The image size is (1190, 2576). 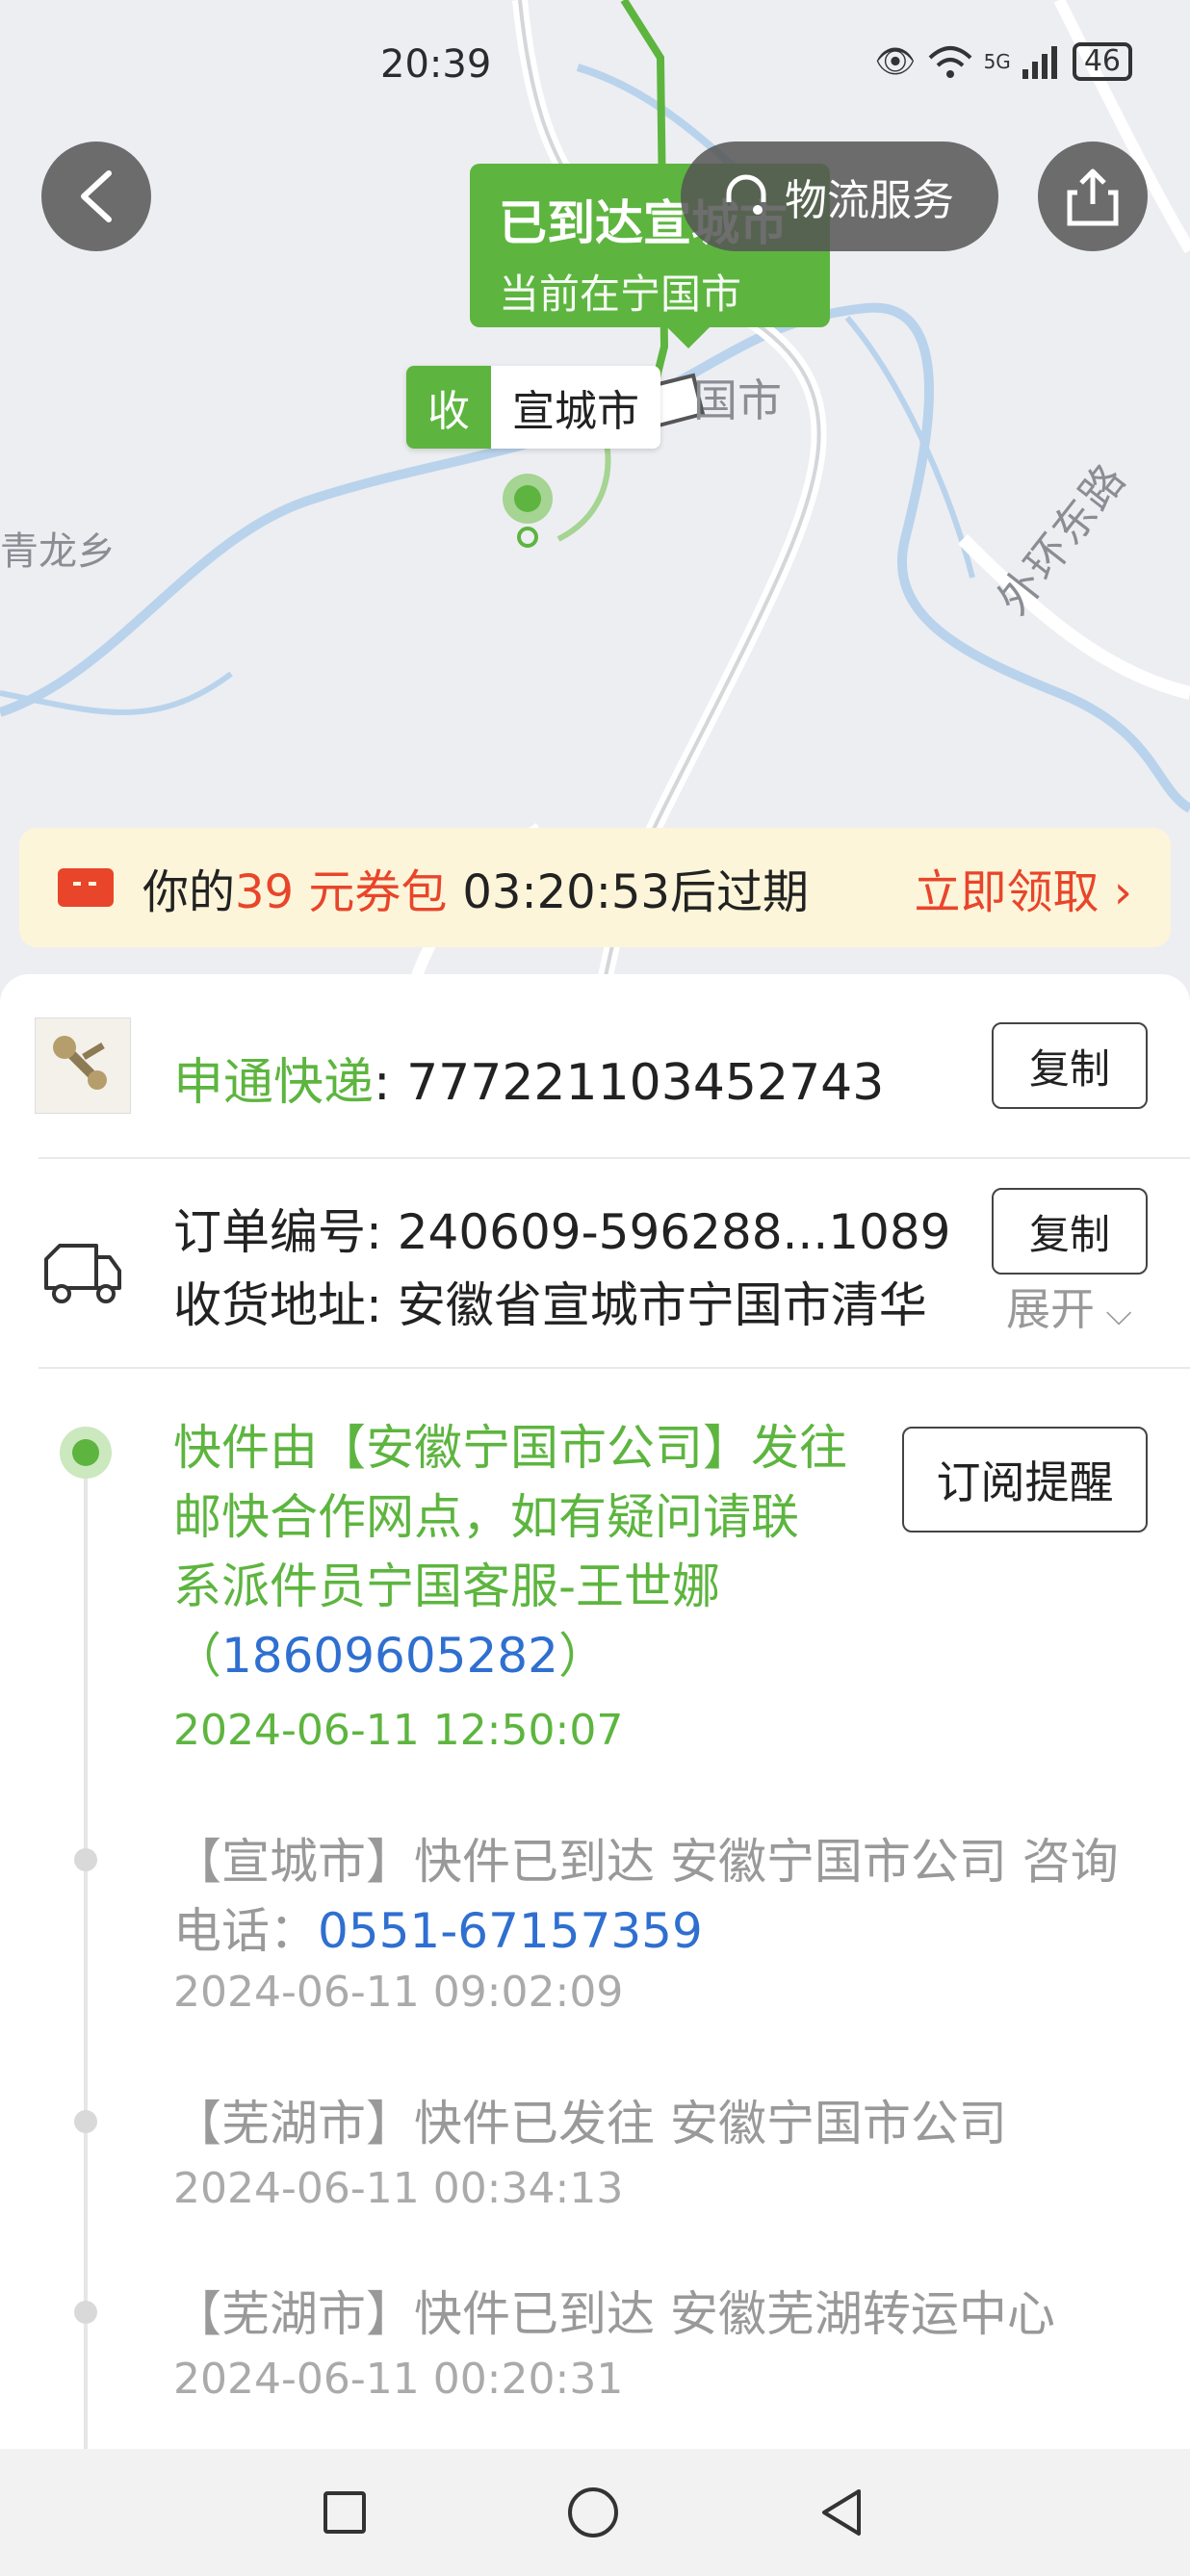 I want to click on back-button, so click(x=96, y=197).